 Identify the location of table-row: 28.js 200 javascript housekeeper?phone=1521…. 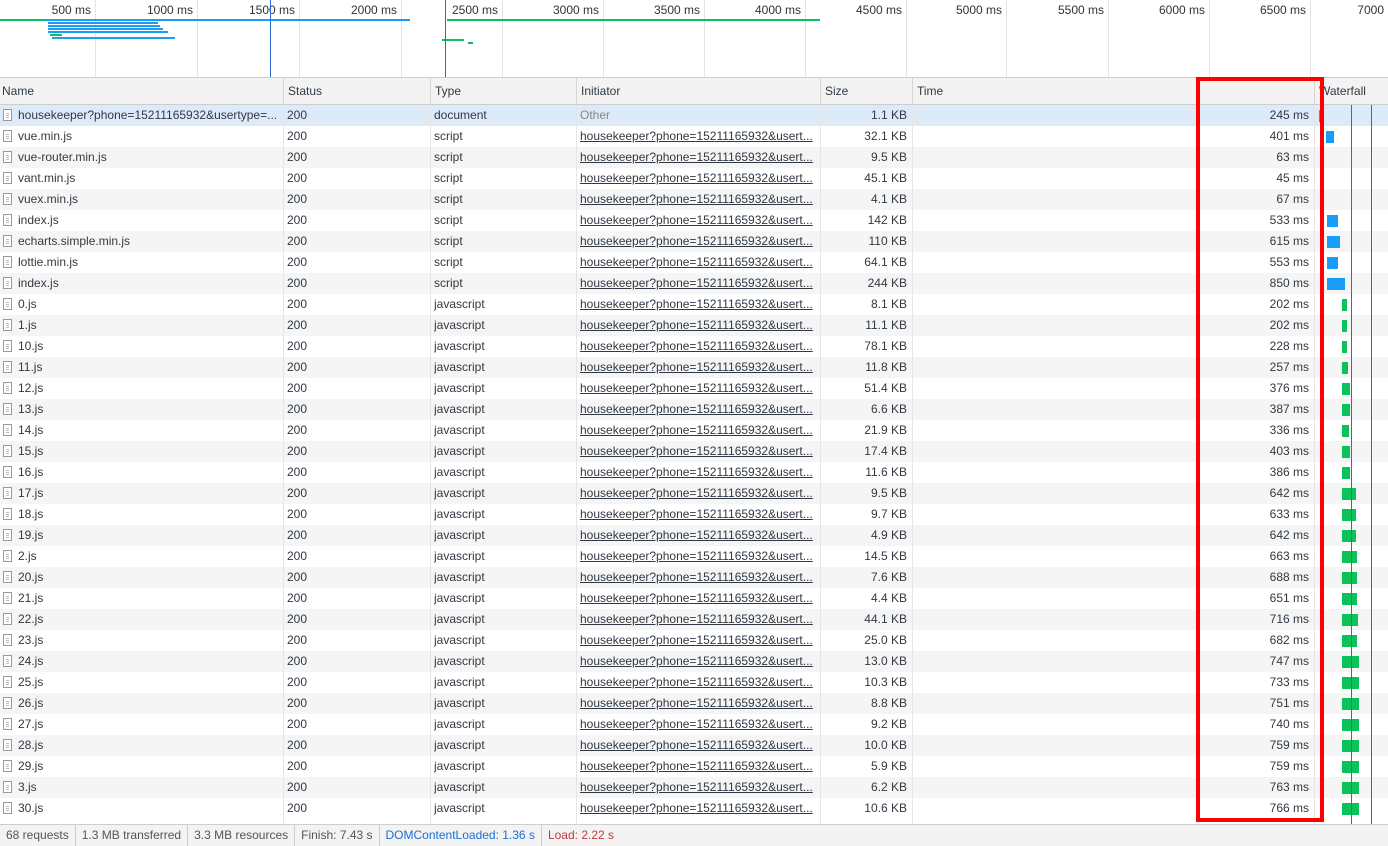
(694, 745).